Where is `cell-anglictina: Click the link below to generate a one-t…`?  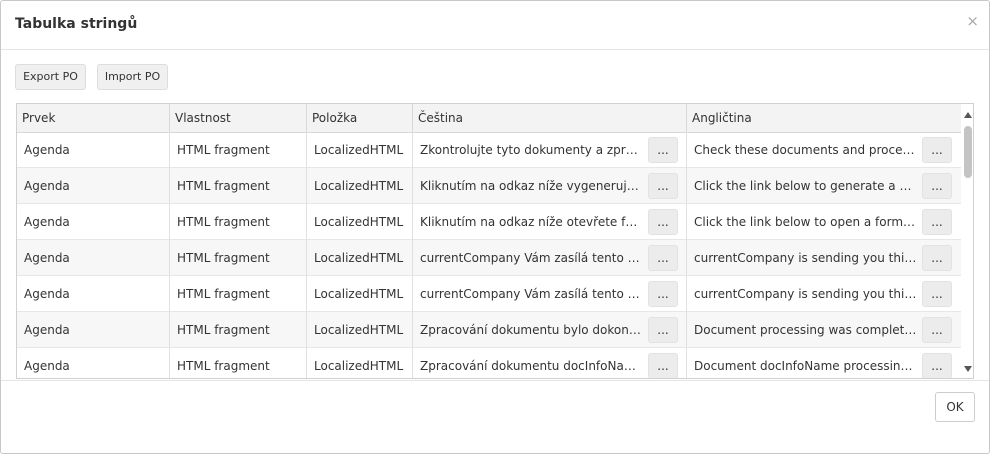 cell-anglictina: Click the link below to generate a one-t… is located at coordinates (824, 186).